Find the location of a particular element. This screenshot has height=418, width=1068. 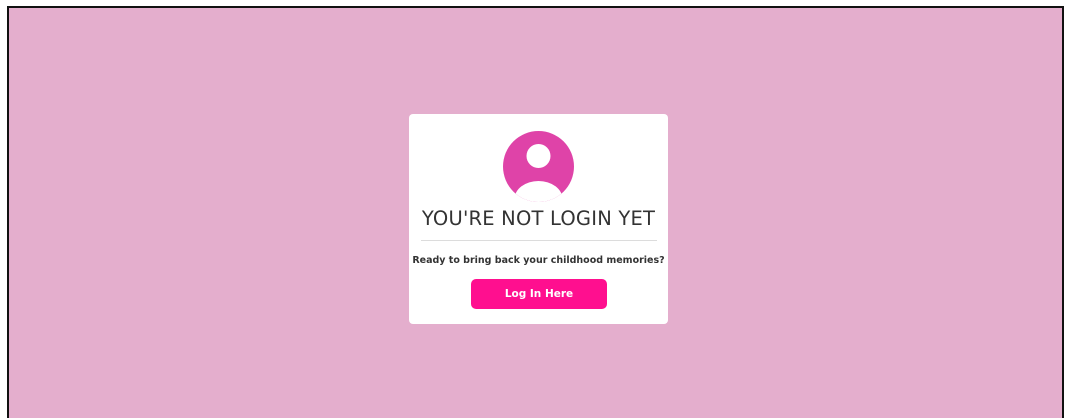

not-logged-in-title: YOU'RE NOT LOGIN YET is located at coordinates (538, 218).